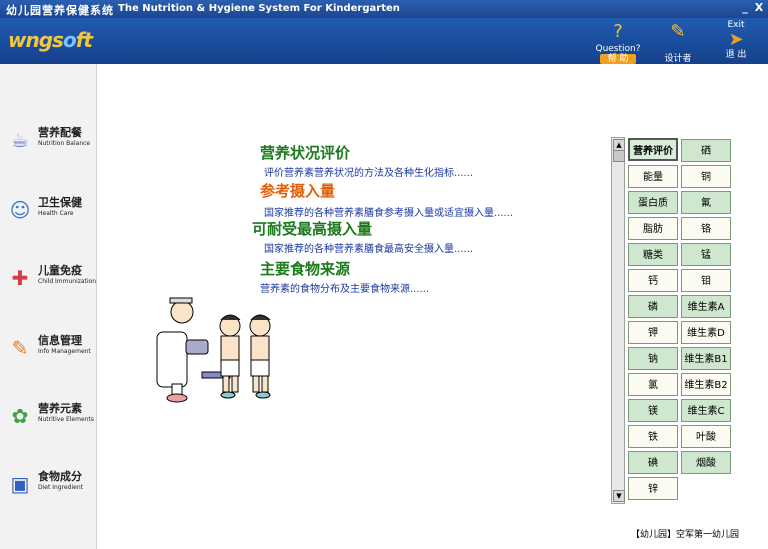 The height and width of the screenshot is (549, 768). Describe the element at coordinates (20, 140) in the screenshot. I see `bowl-icon: ☕` at that location.